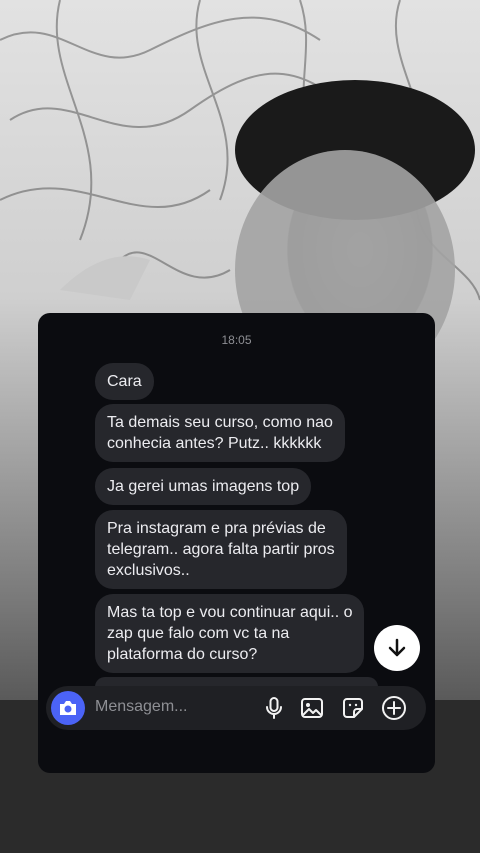 Image resolution: width=480 pixels, height=853 pixels. I want to click on message-bubble: Cara, so click(124, 381).